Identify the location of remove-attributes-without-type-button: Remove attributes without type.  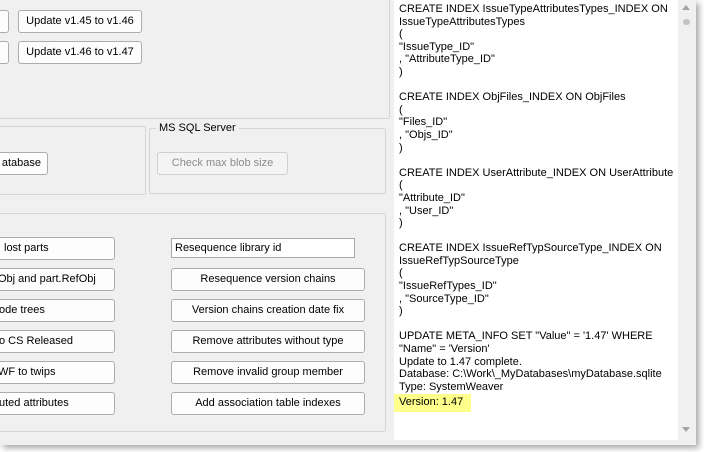
(268, 341).